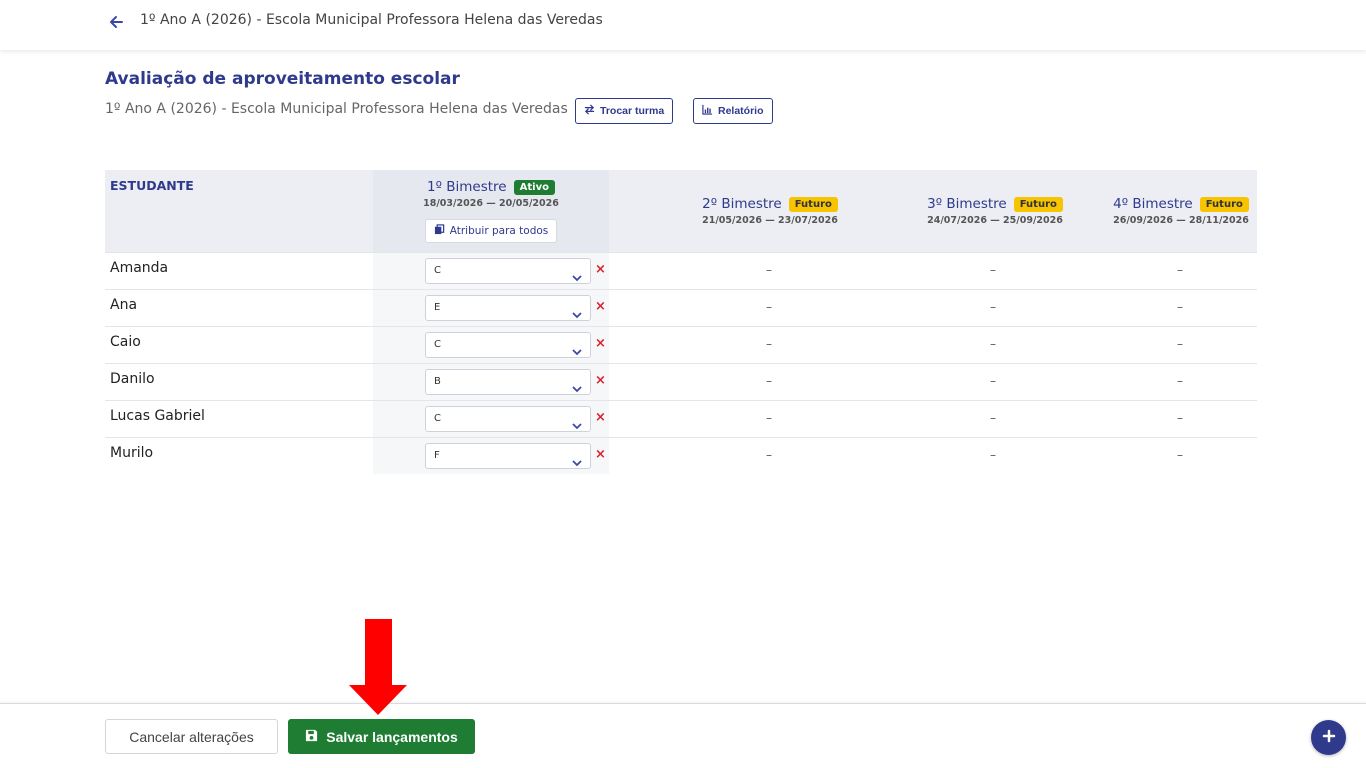 The image size is (1366, 768). Describe the element at coordinates (681, 307) in the screenshot. I see `table-row: Ana E × – – –` at that location.